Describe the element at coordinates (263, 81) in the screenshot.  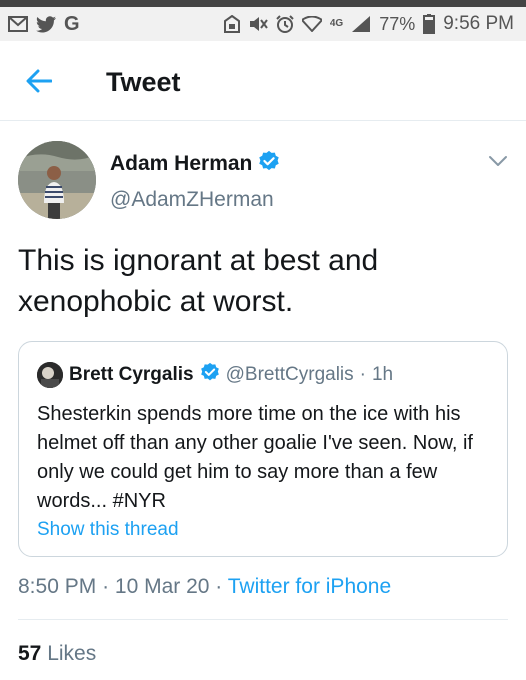
I see `app-header: Tweet` at that location.